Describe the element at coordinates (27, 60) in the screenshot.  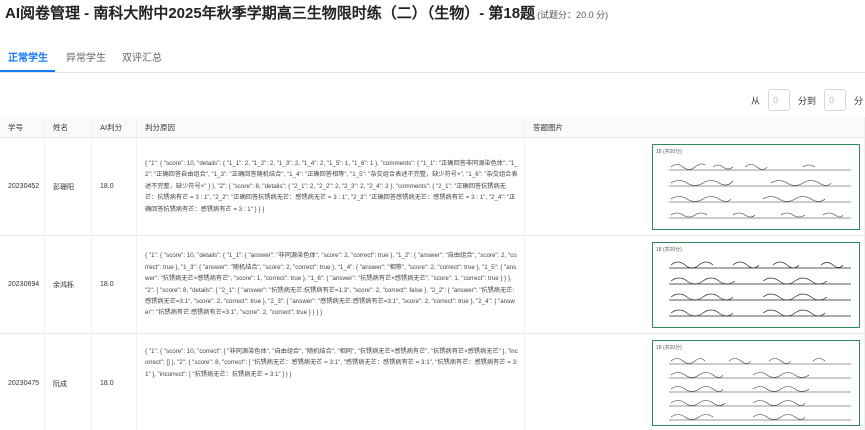
I see `tab-normal-students: 正常学生` at that location.